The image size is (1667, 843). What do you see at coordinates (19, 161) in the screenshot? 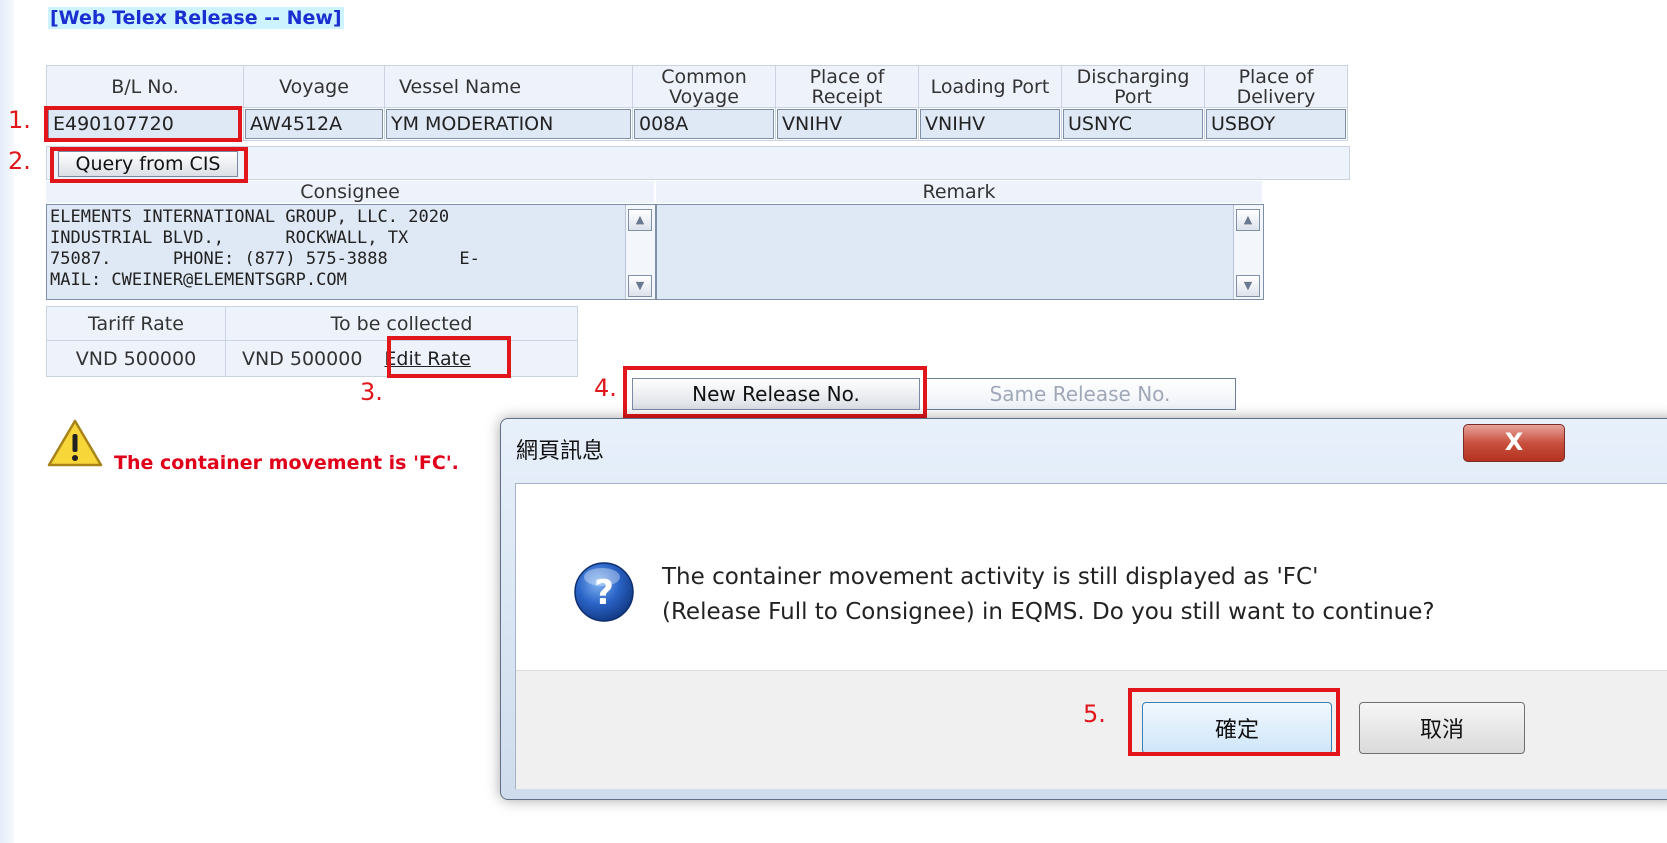
I see `annotation-step-2: 2.` at bounding box center [19, 161].